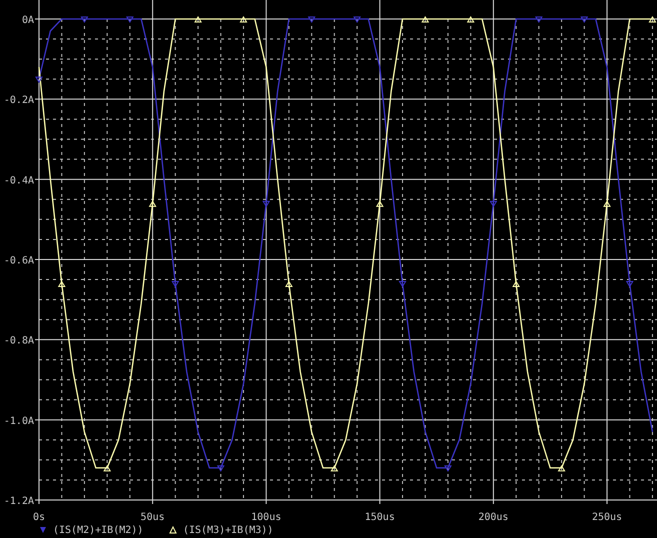 This screenshot has width=657, height=538. I want to click on x-axis-label: 200us, so click(493, 517).